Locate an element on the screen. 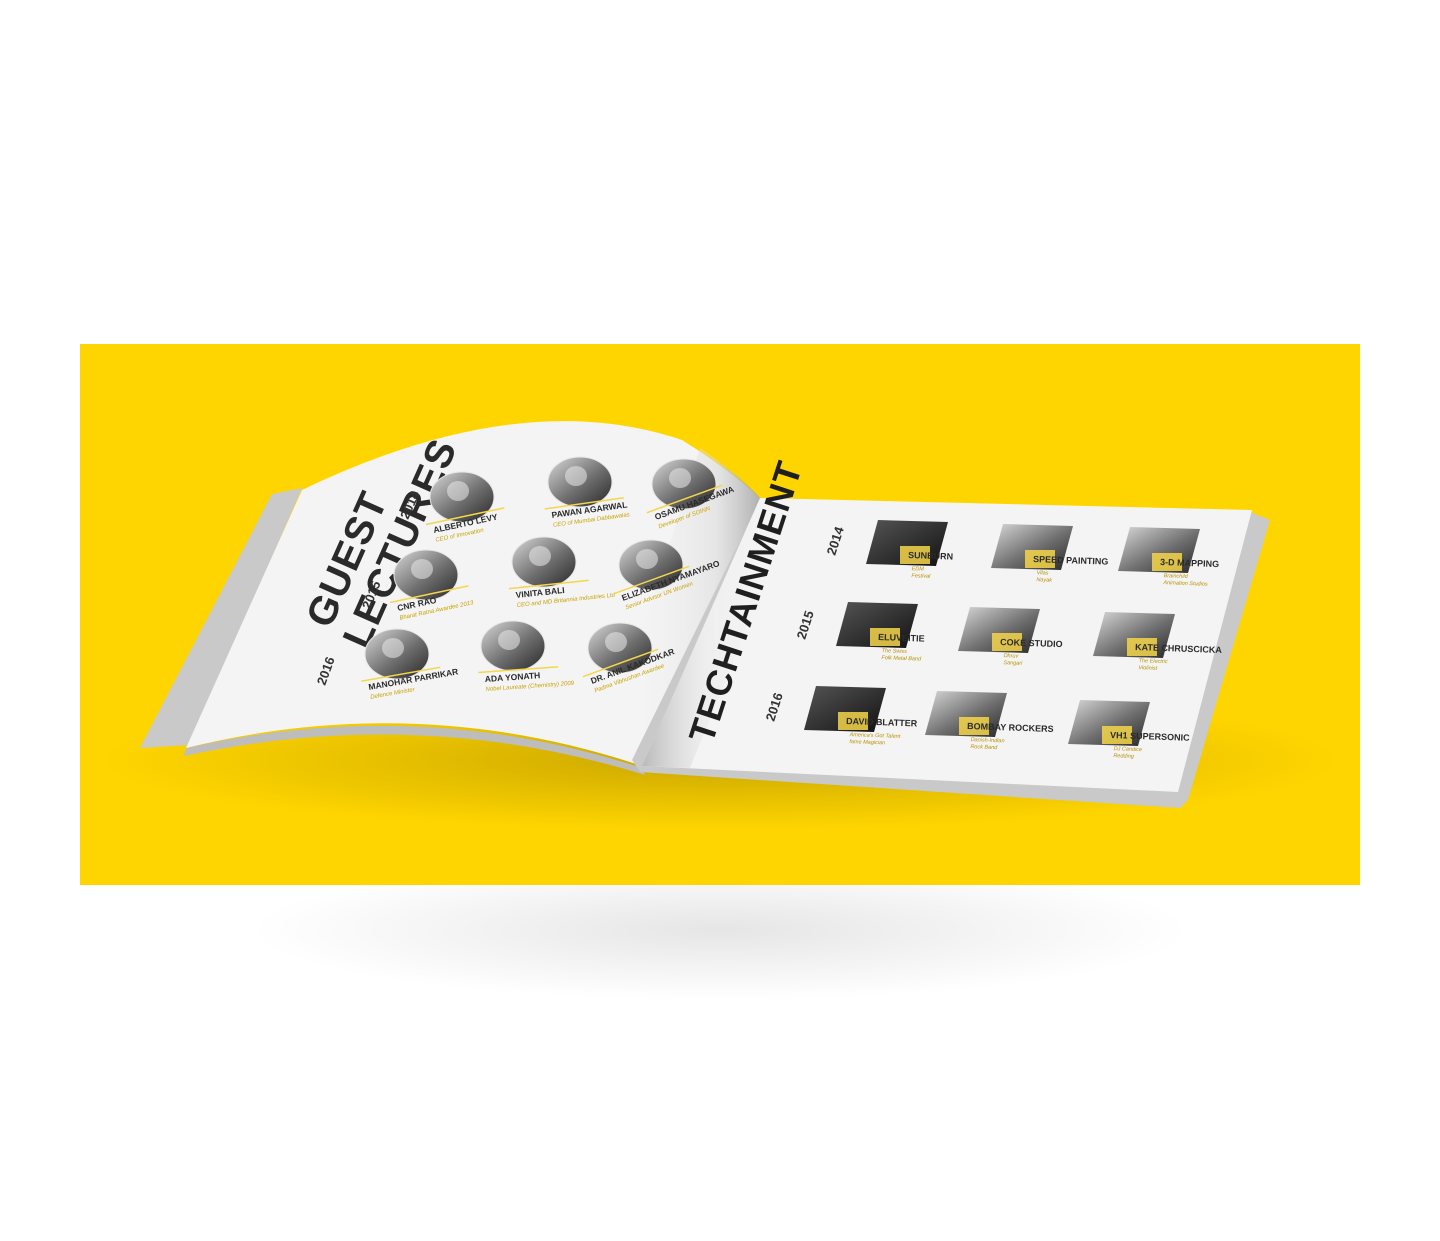  event-subtitle-line1: Dhruv is located at coordinates (1012, 656).